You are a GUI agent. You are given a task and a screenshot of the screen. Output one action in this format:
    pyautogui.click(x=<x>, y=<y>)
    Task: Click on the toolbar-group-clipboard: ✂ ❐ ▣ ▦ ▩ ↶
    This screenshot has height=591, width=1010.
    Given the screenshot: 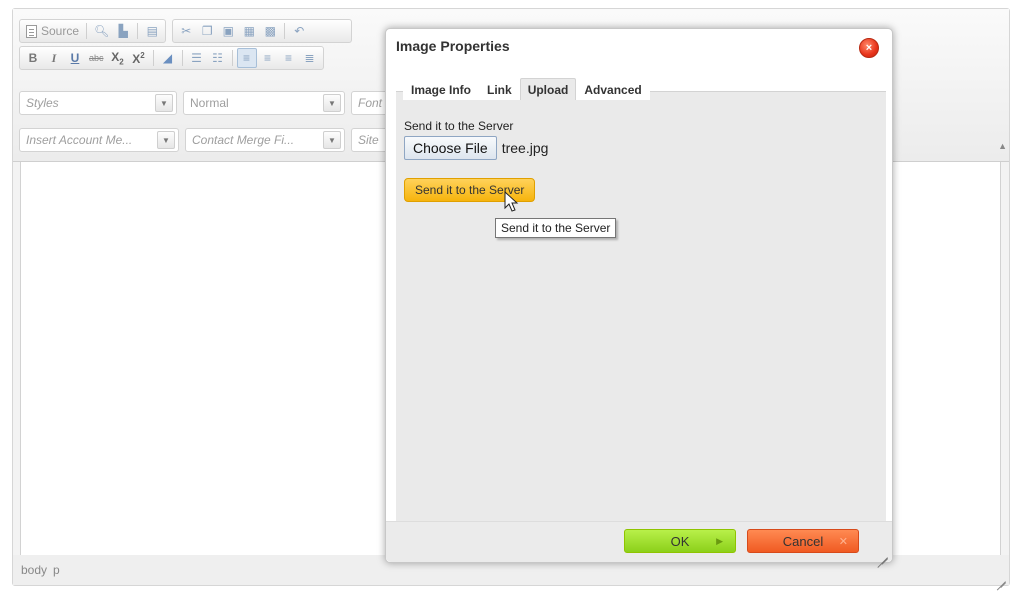 What is the action you would take?
    pyautogui.click(x=262, y=31)
    